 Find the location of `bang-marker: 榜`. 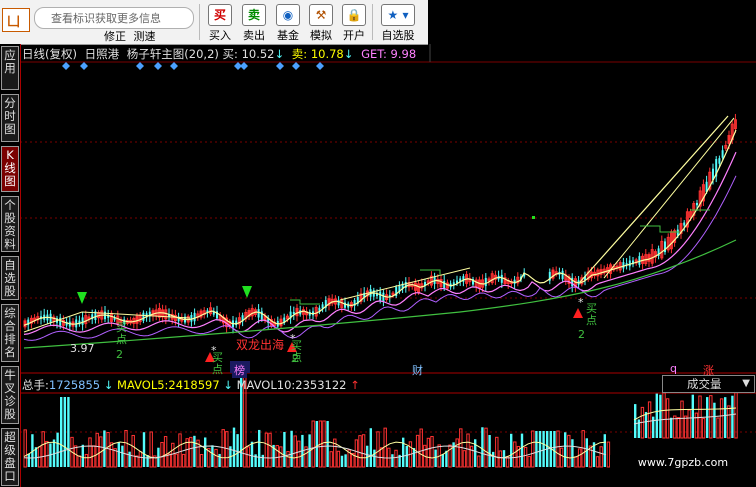

bang-marker: 榜 is located at coordinates (239, 370).